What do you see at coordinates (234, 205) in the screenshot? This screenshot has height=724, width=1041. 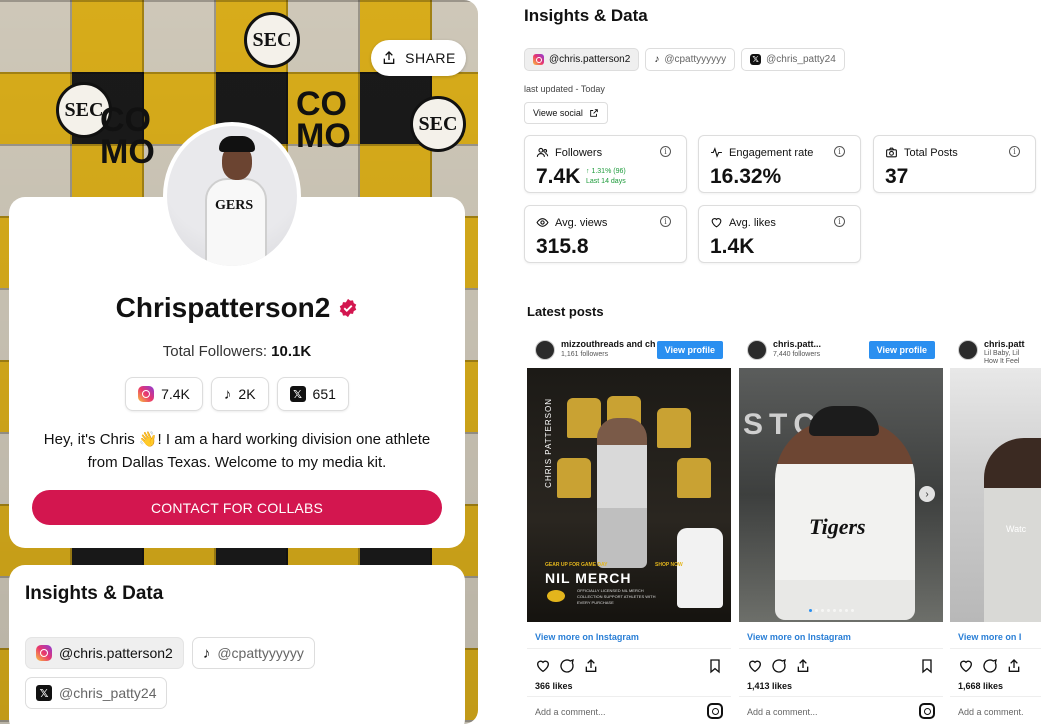 I see `avatar-jersey-text: GERS` at bounding box center [234, 205].